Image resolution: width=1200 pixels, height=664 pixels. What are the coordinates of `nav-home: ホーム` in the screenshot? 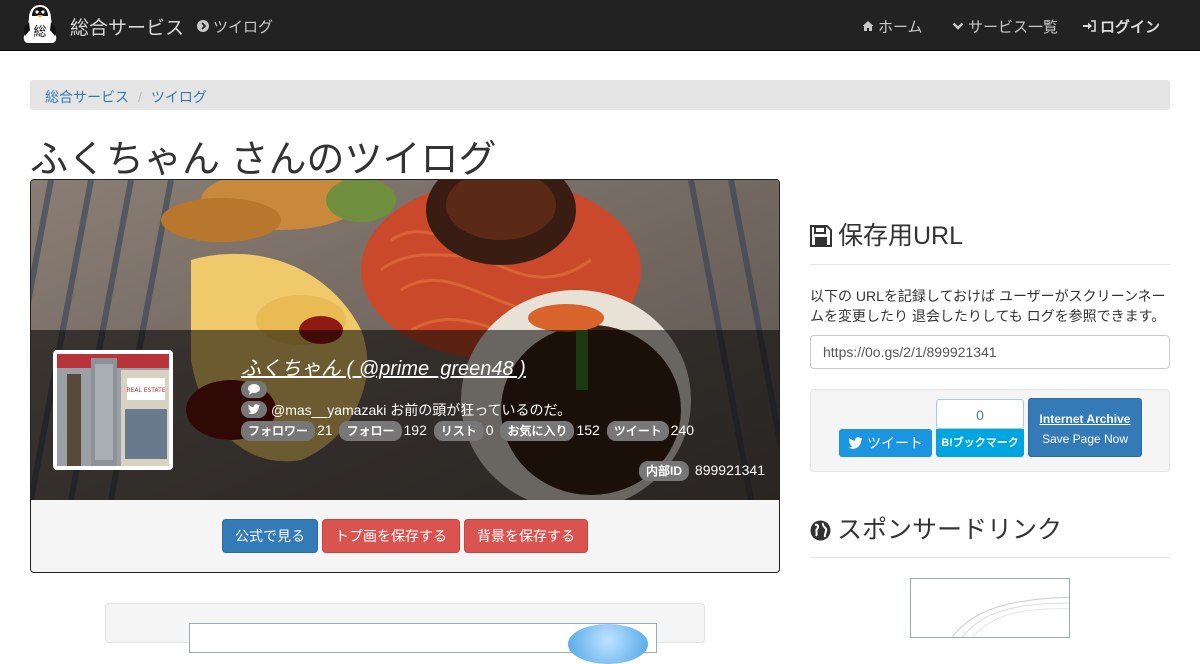 It's located at (892, 26).